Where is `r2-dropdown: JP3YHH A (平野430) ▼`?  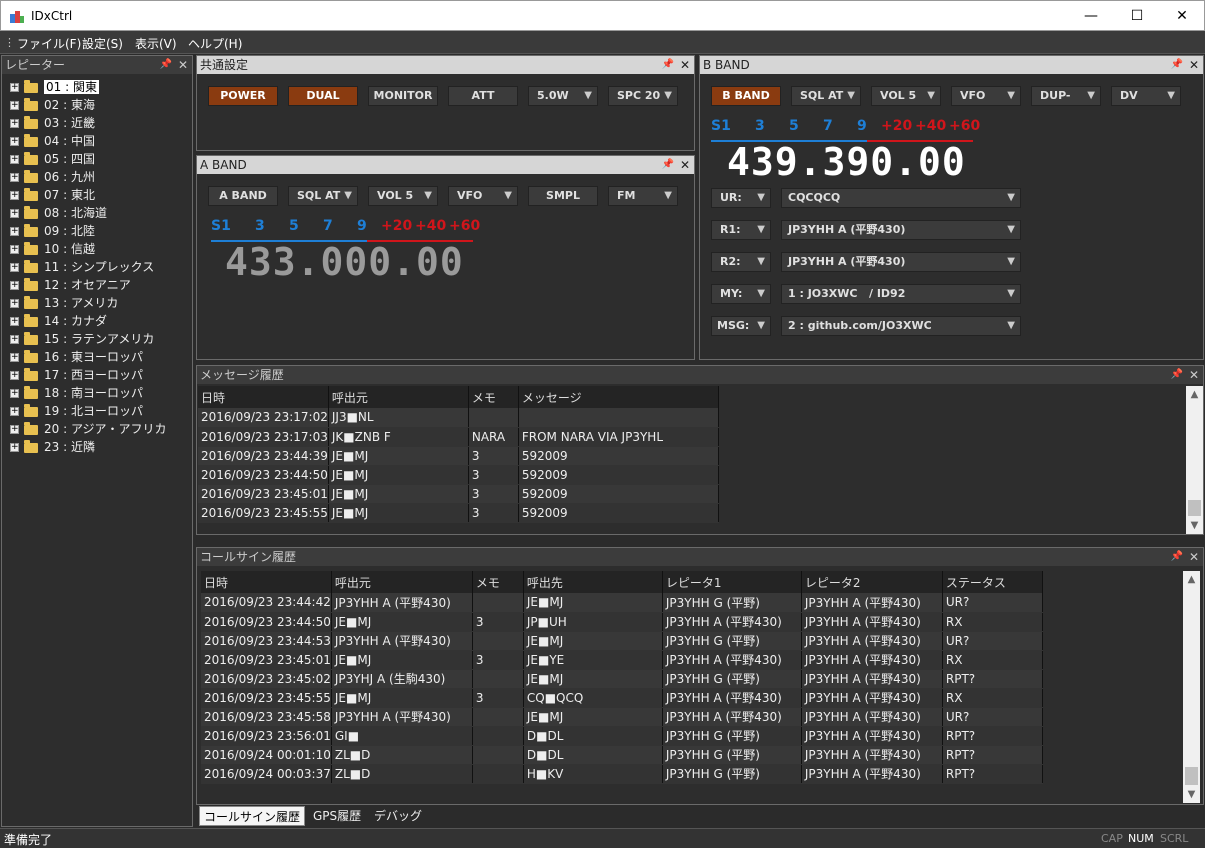 r2-dropdown: JP3YHH A (平野430) ▼ is located at coordinates (901, 262).